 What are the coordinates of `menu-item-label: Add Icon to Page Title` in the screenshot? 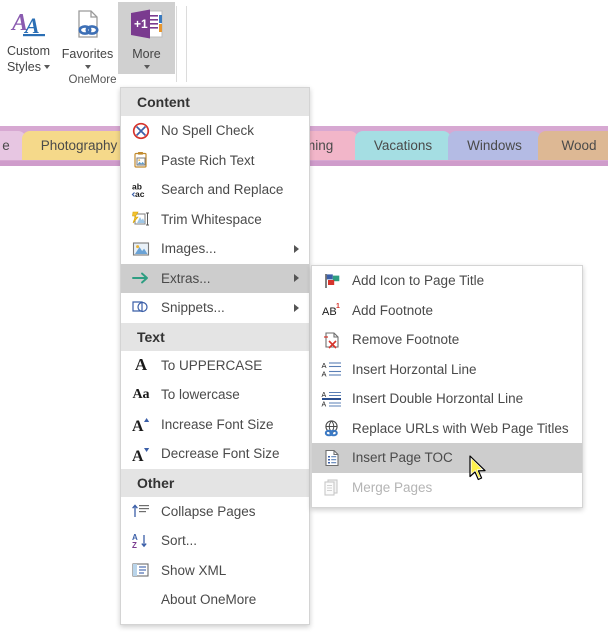 It's located at (418, 281).